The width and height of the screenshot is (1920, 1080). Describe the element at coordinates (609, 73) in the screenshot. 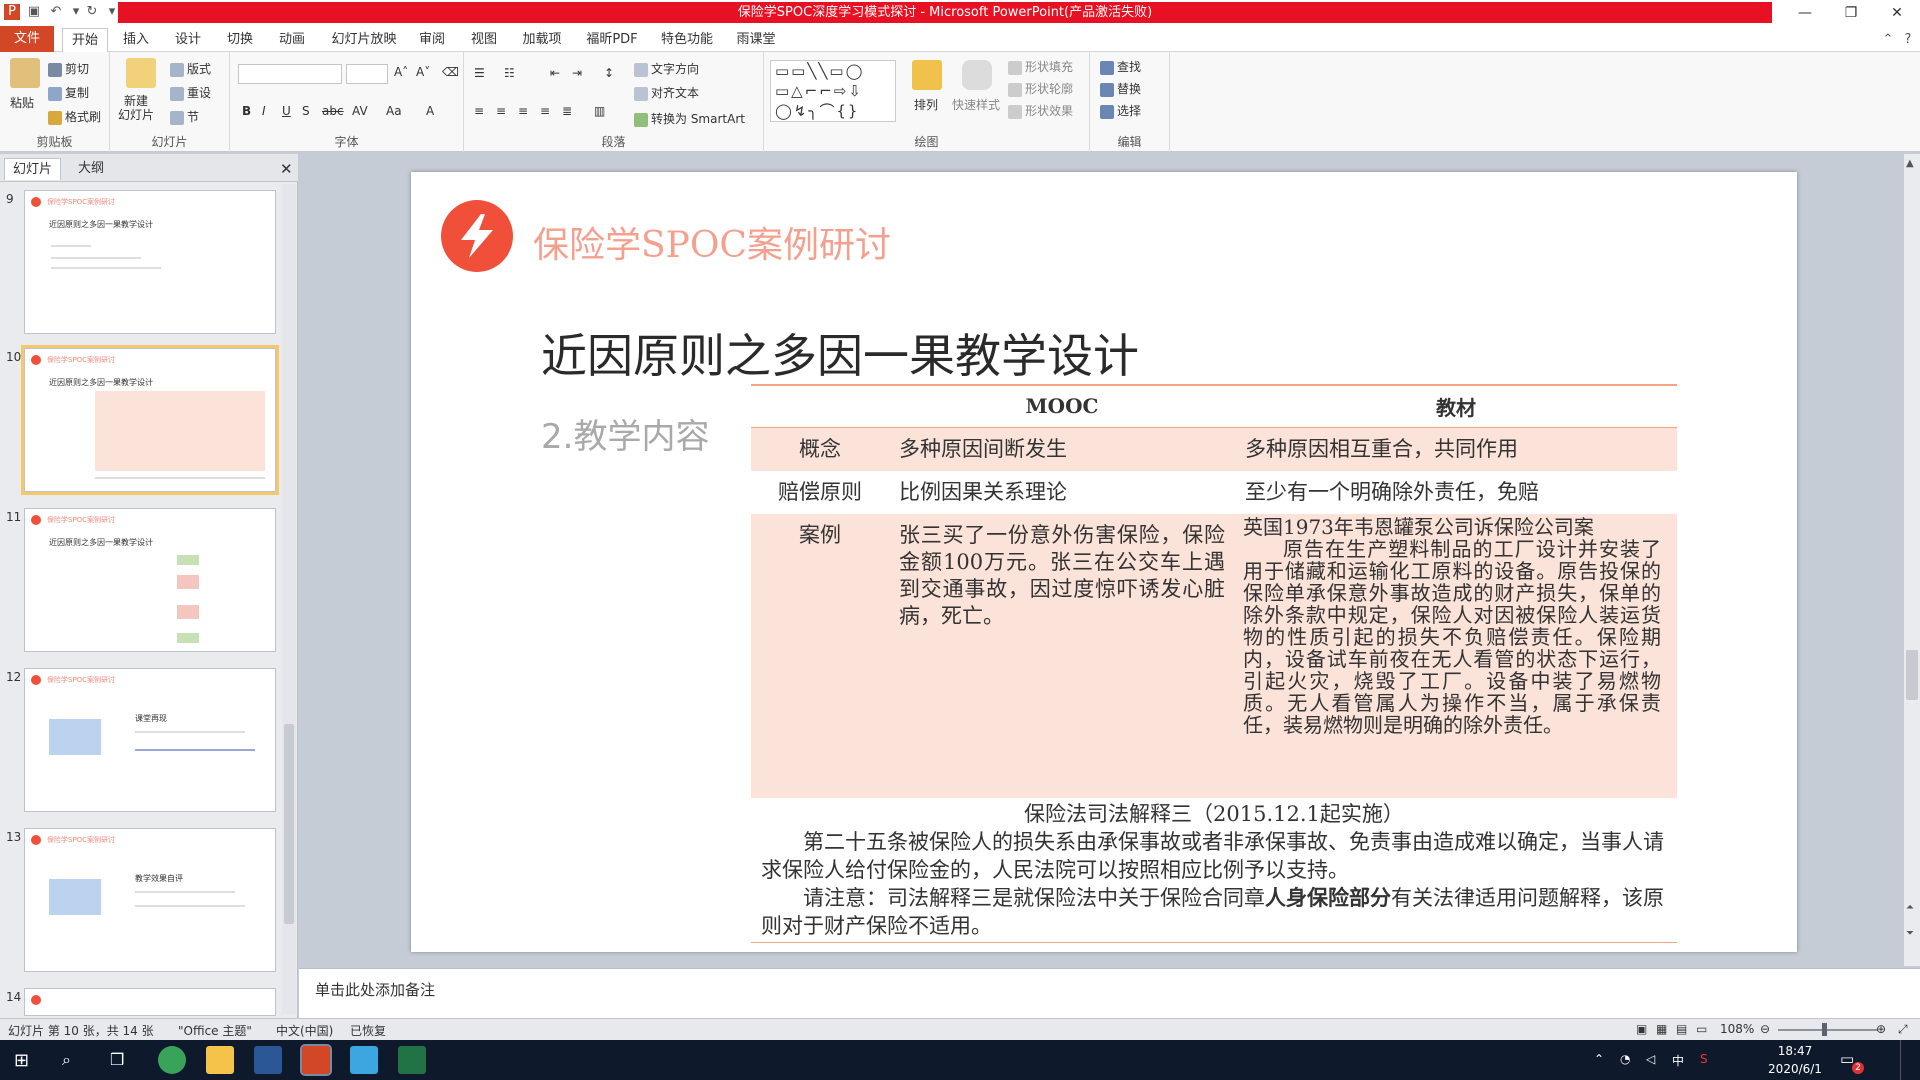

I see `line-spacing-icon: ↕` at that location.